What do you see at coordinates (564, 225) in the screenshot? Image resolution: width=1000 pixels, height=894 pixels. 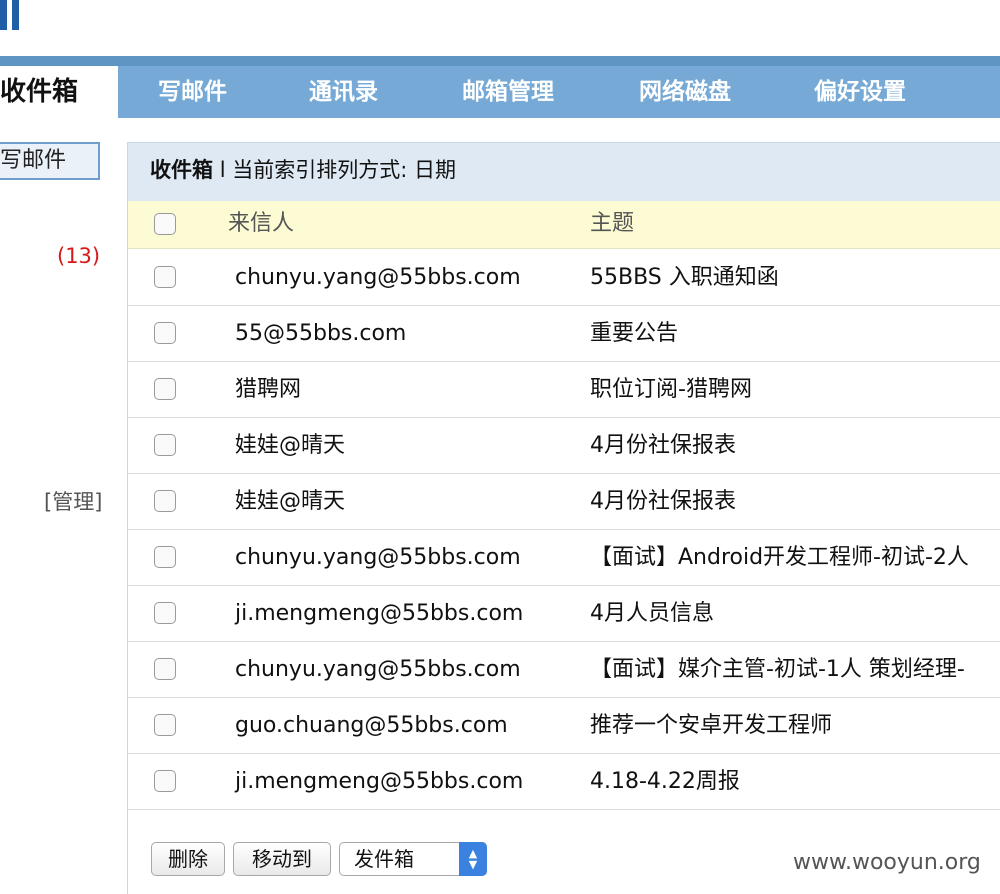 I see `column-header-row: 来信人 主题` at bounding box center [564, 225].